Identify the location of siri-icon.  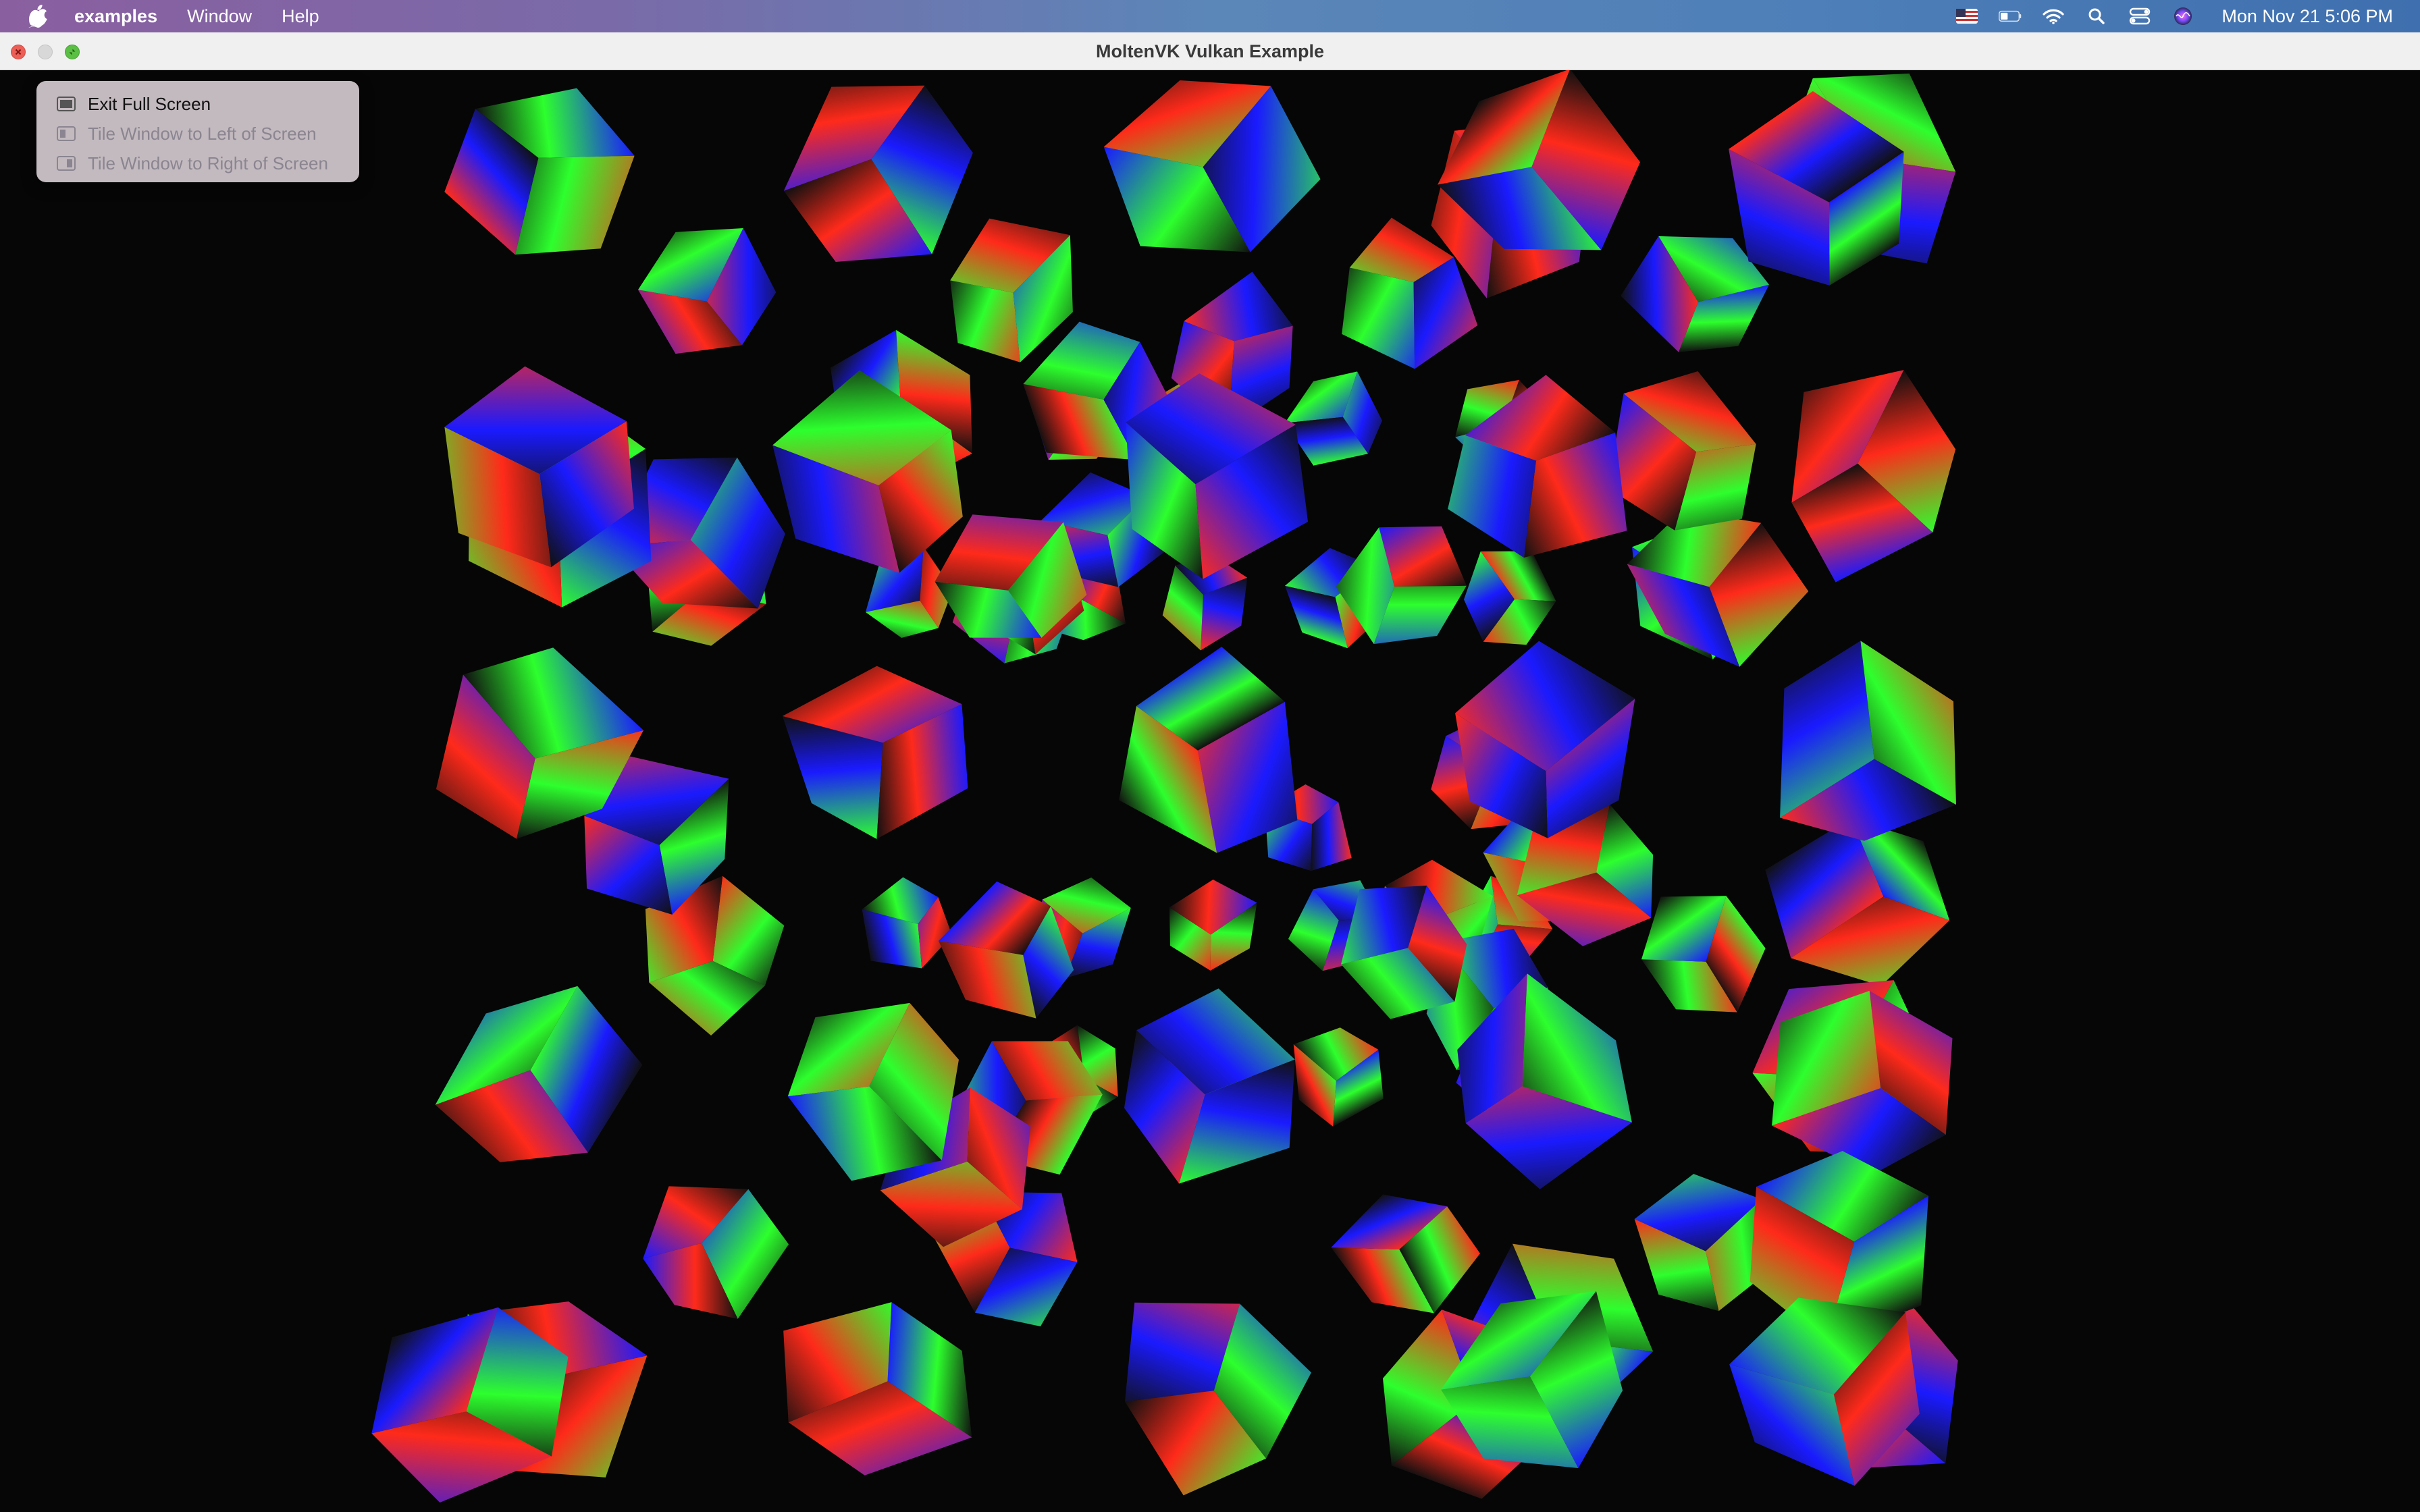
(2183, 16).